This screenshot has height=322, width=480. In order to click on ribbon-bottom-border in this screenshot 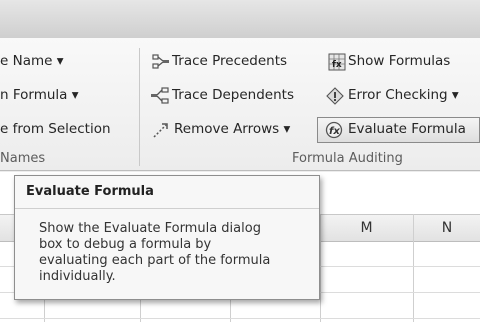, I will do `click(240, 170)`.